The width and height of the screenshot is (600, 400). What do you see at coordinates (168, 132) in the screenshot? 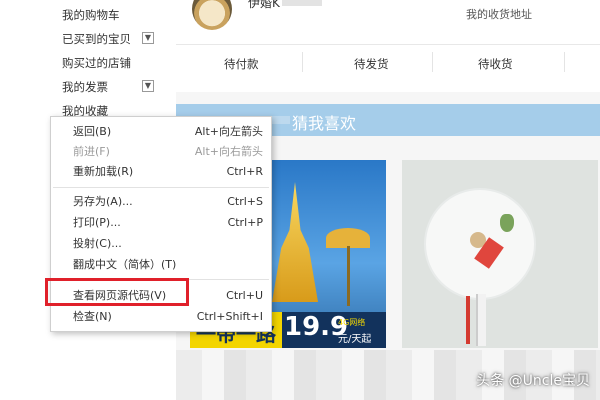
I see `menu-item-back: 返回(B) Alt+向左箭头` at bounding box center [168, 132].